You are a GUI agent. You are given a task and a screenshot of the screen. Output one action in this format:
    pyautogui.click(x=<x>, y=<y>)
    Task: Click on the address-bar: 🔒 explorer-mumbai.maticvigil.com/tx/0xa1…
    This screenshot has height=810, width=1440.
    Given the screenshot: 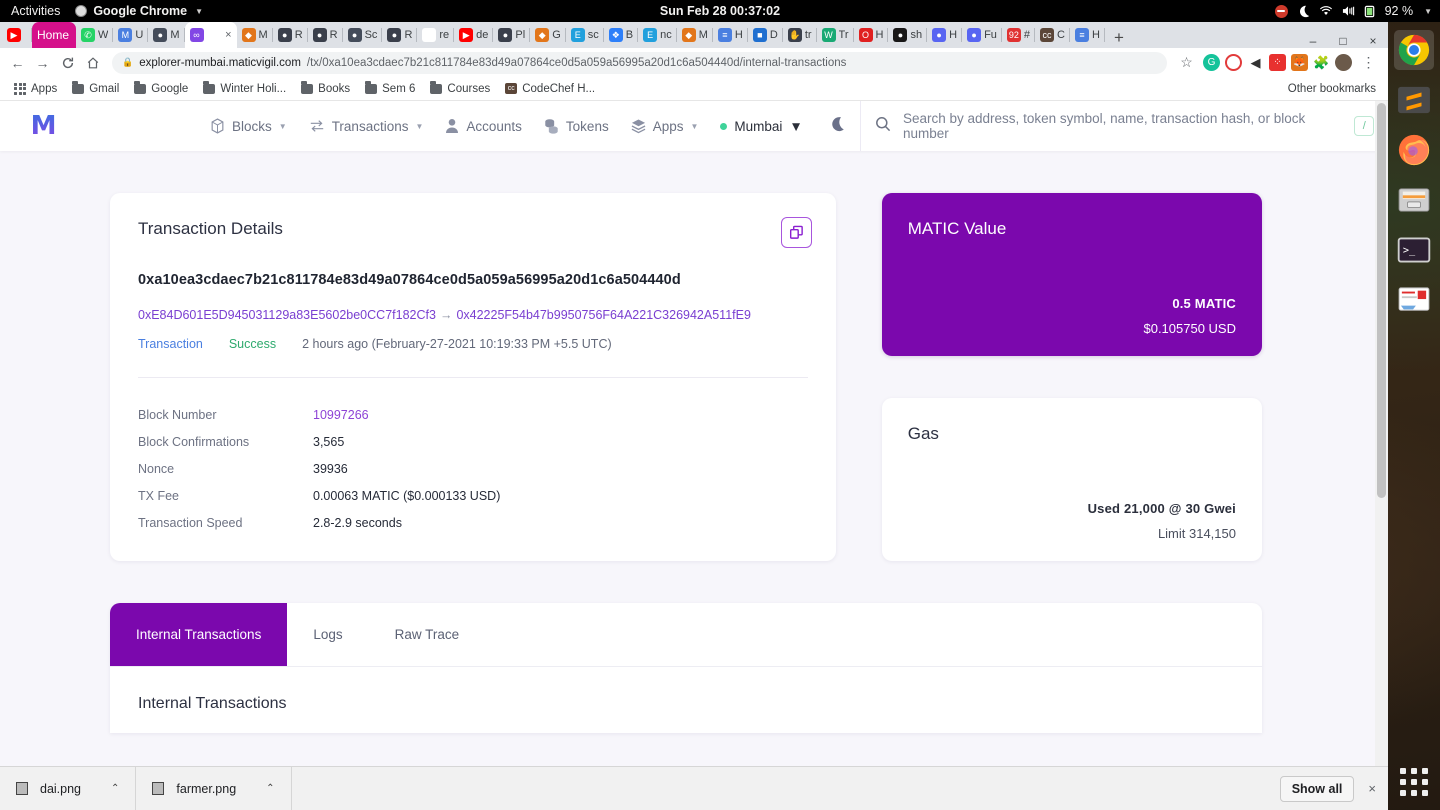 What is the action you would take?
    pyautogui.click(x=639, y=62)
    